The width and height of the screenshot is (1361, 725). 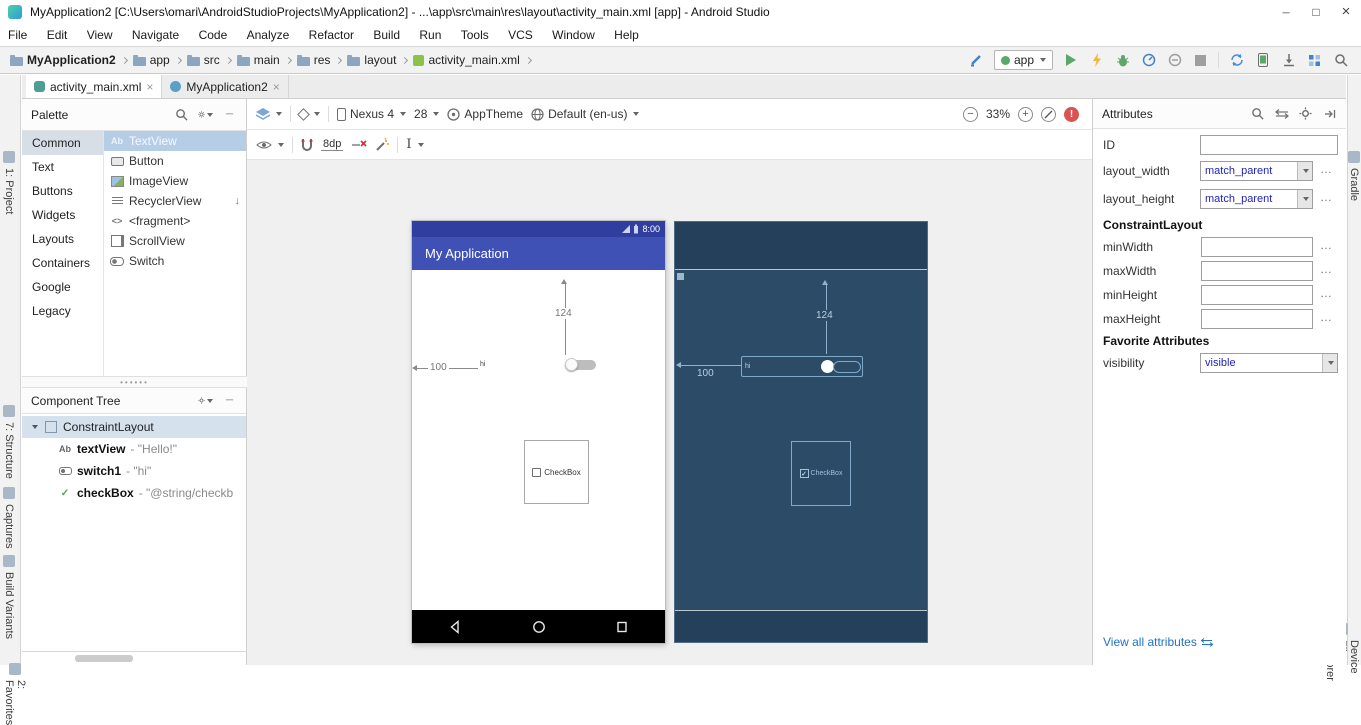 What do you see at coordinates (268, 35) in the screenshot?
I see `menu-analyze: Analyze` at bounding box center [268, 35].